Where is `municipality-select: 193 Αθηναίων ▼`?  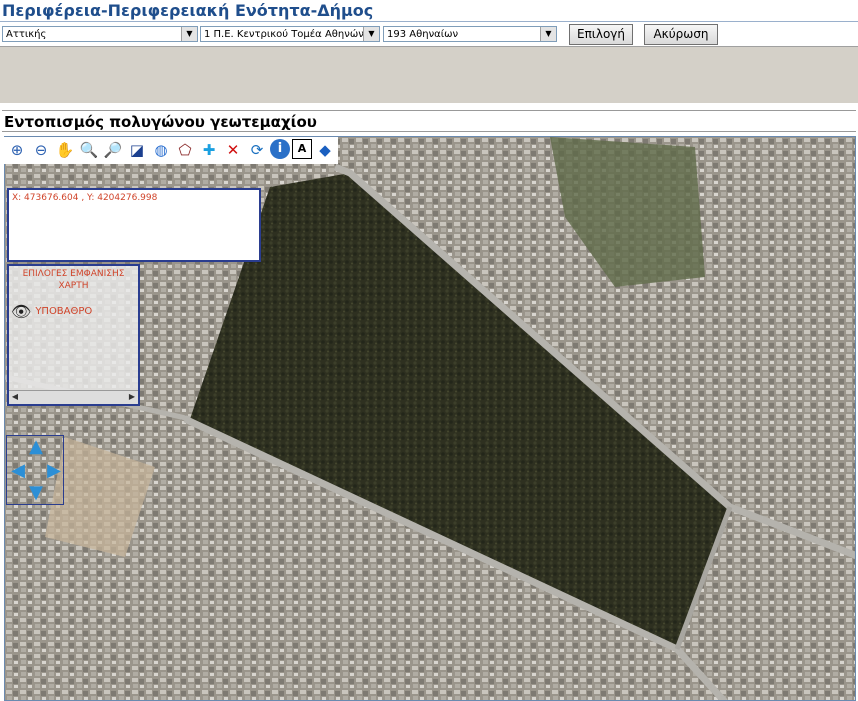 municipality-select: 193 Αθηναίων ▼ is located at coordinates (470, 34).